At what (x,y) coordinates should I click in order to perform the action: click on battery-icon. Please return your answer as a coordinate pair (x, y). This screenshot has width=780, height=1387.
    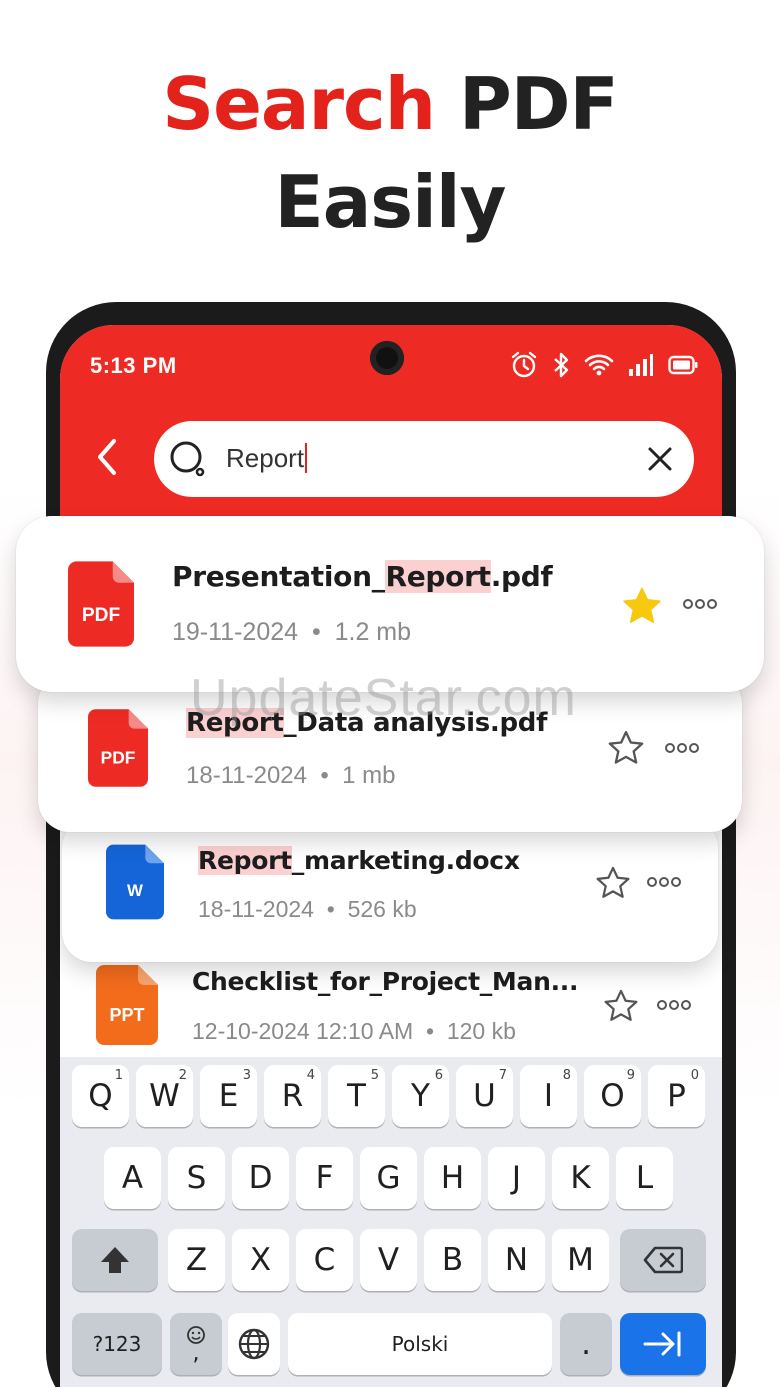
    Looking at the image, I should click on (683, 365).